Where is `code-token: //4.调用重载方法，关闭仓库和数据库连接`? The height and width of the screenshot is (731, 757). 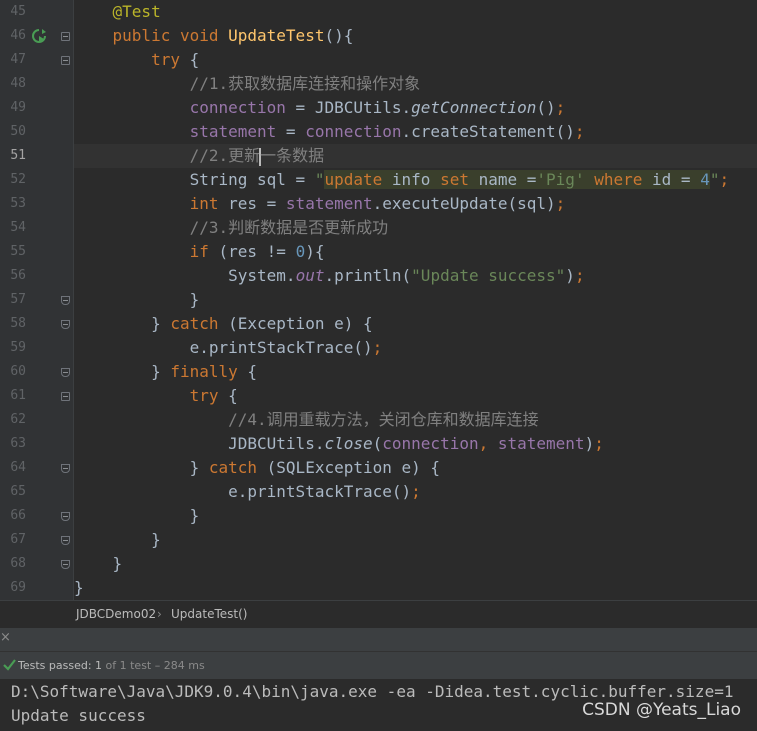
code-token: //4.调用重载方法，关闭仓库和数据库连接 is located at coordinates (383, 419).